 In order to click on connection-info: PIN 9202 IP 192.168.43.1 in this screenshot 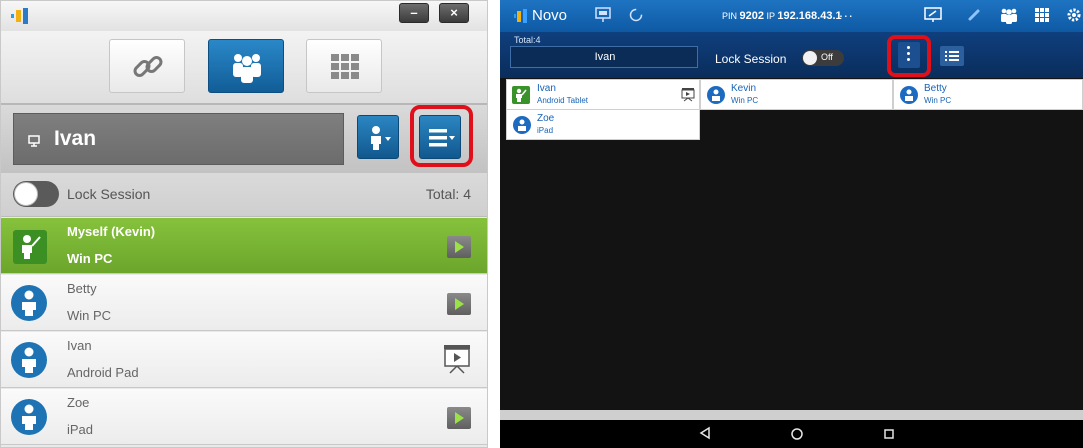, I will do `click(782, 16)`.